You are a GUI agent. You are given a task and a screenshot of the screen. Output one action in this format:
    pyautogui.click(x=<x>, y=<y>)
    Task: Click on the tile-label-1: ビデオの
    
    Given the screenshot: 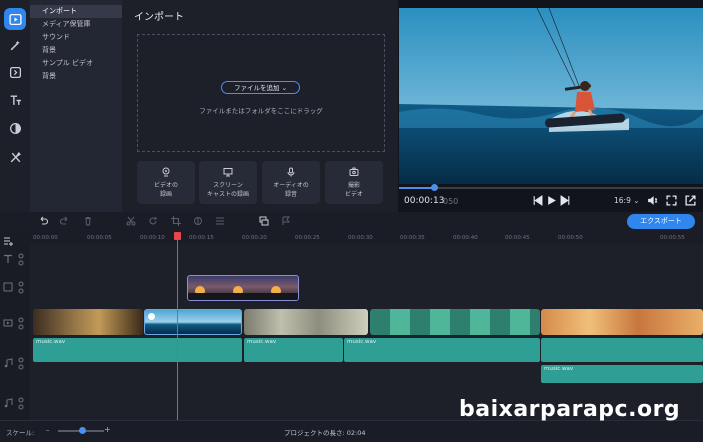 What is the action you would take?
    pyautogui.click(x=165, y=185)
    